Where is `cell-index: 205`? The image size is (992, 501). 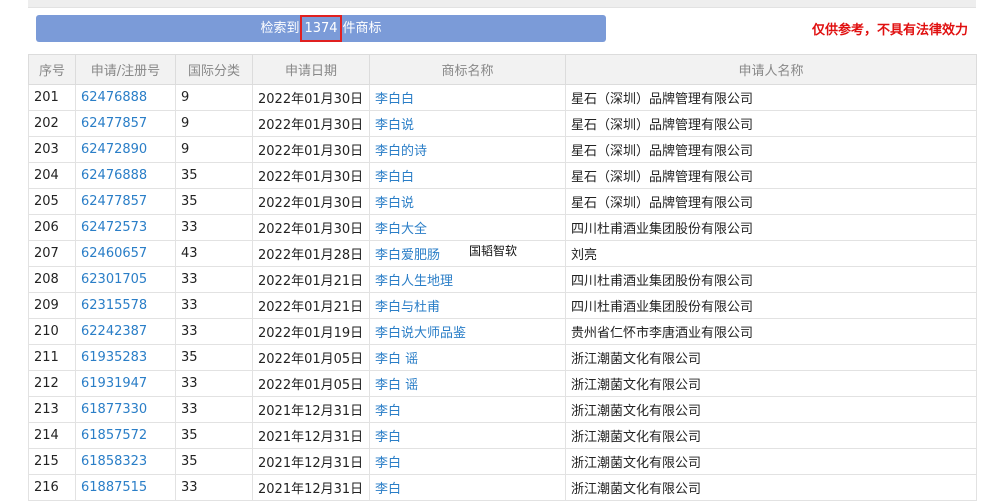
cell-index: 205 is located at coordinates (52, 201).